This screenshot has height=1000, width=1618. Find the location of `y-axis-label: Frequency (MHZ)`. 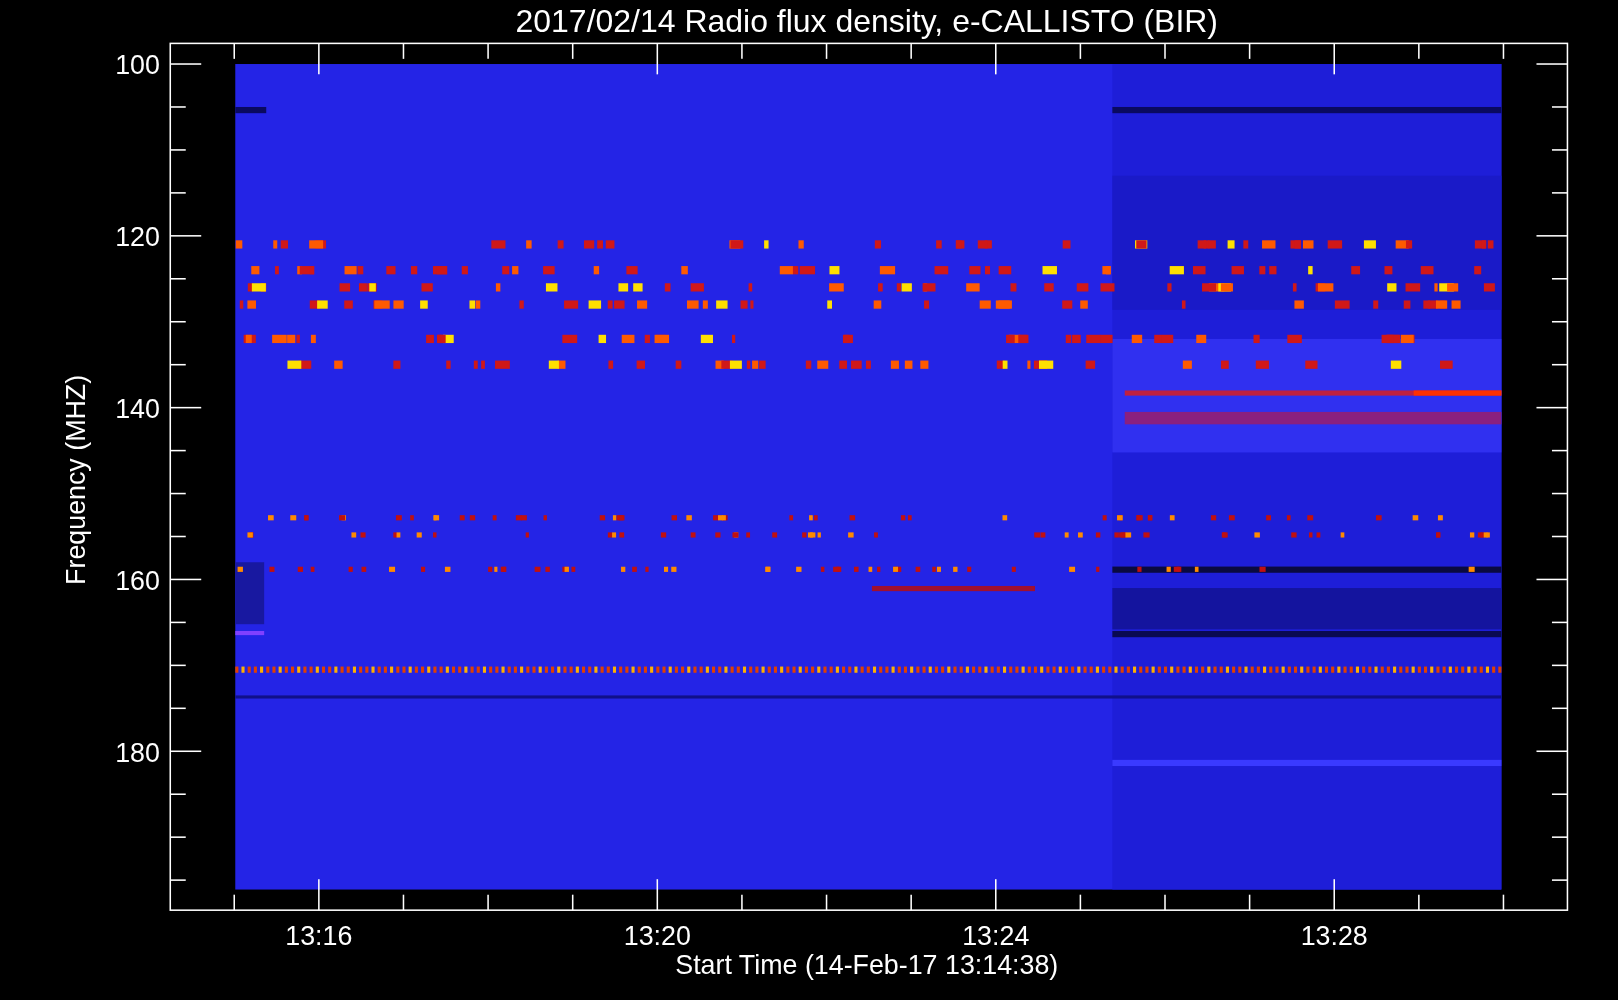

y-axis-label: Frequency (MHZ) is located at coordinates (75, 479).